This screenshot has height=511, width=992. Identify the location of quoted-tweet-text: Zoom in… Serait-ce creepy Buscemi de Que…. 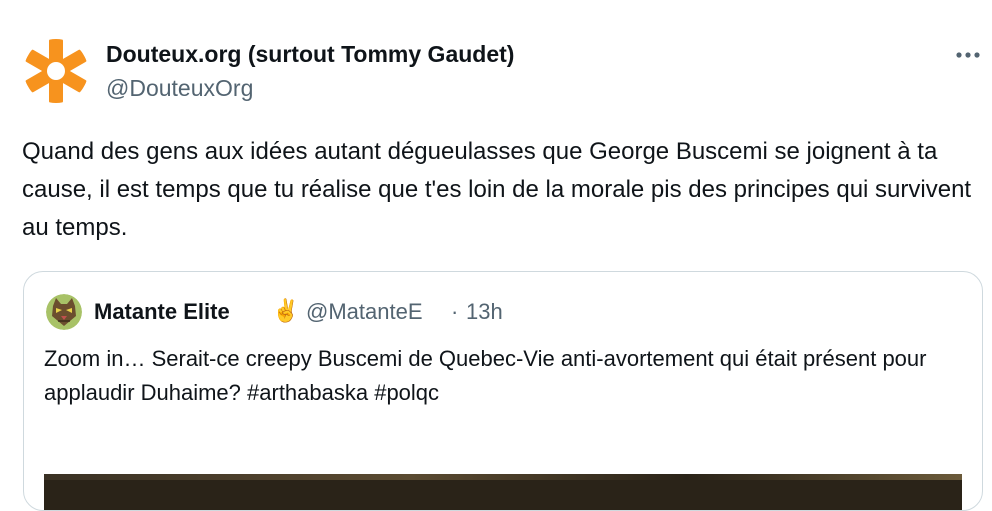
(485, 375).